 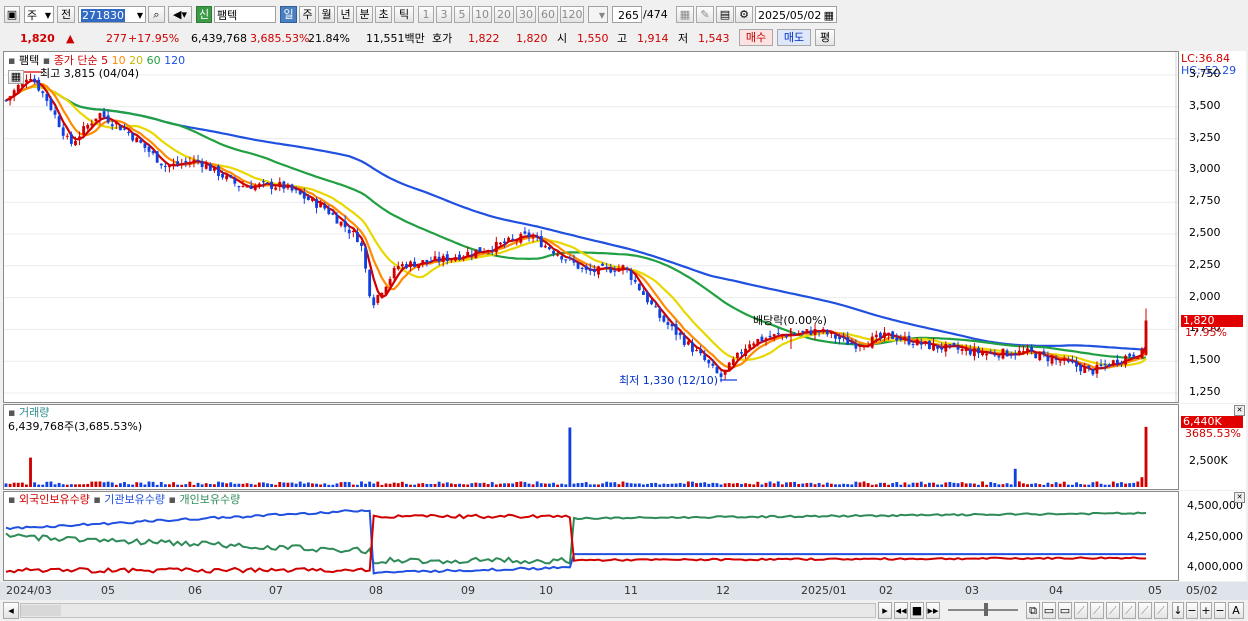 What do you see at coordinates (1033, 610) in the screenshot?
I see `tool-button: ⧉` at bounding box center [1033, 610].